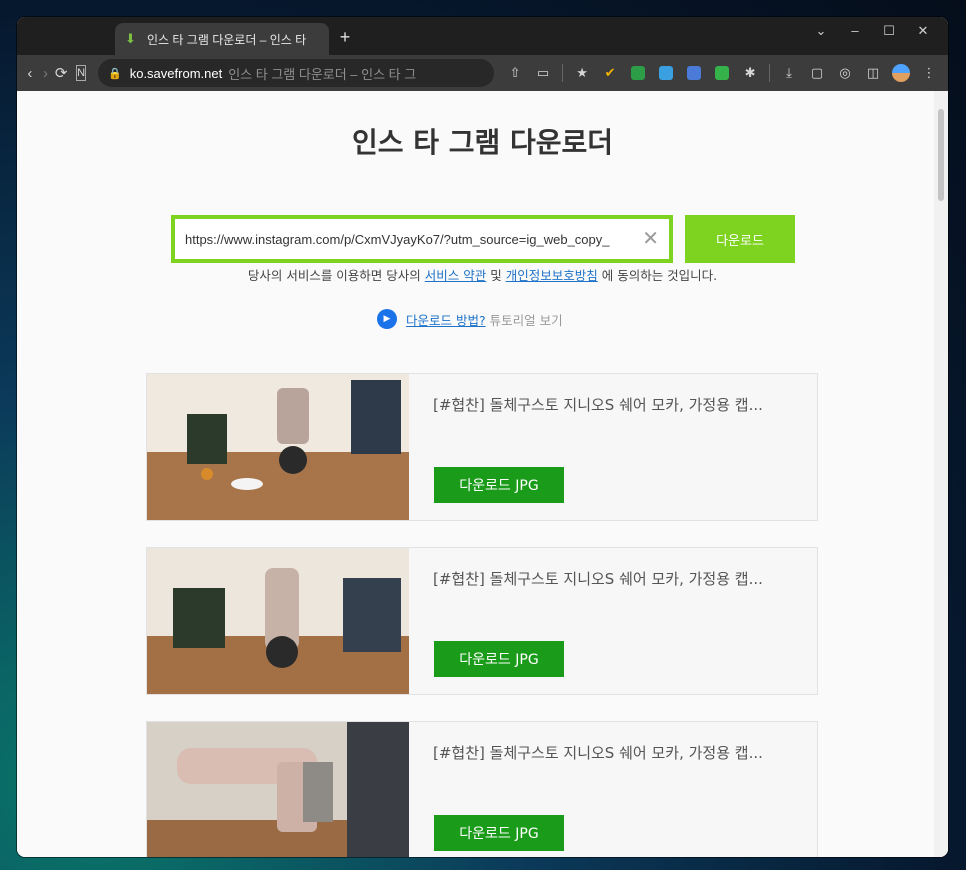  Describe the element at coordinates (552, 275) in the screenshot. I see `privacy-policy-link: 개인정보보호방침` at that location.